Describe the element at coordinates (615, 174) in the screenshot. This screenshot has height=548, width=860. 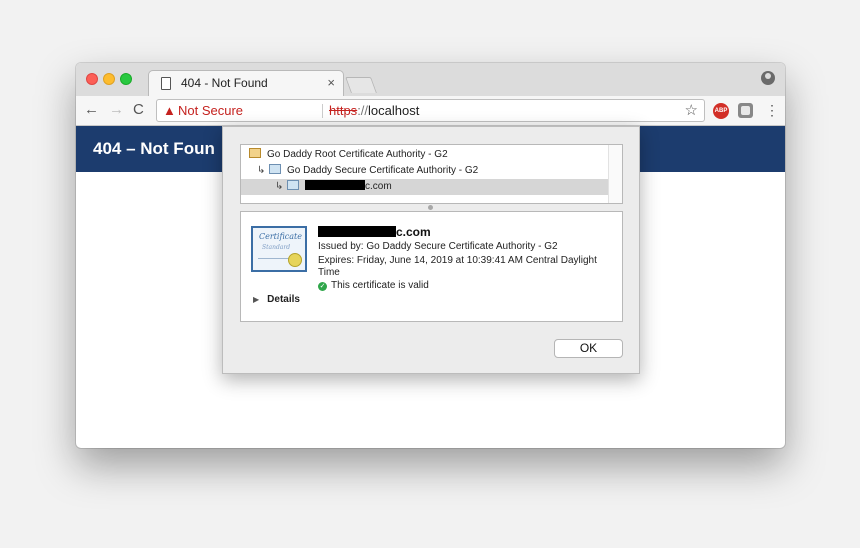
I see `chain-scrollbar` at that location.